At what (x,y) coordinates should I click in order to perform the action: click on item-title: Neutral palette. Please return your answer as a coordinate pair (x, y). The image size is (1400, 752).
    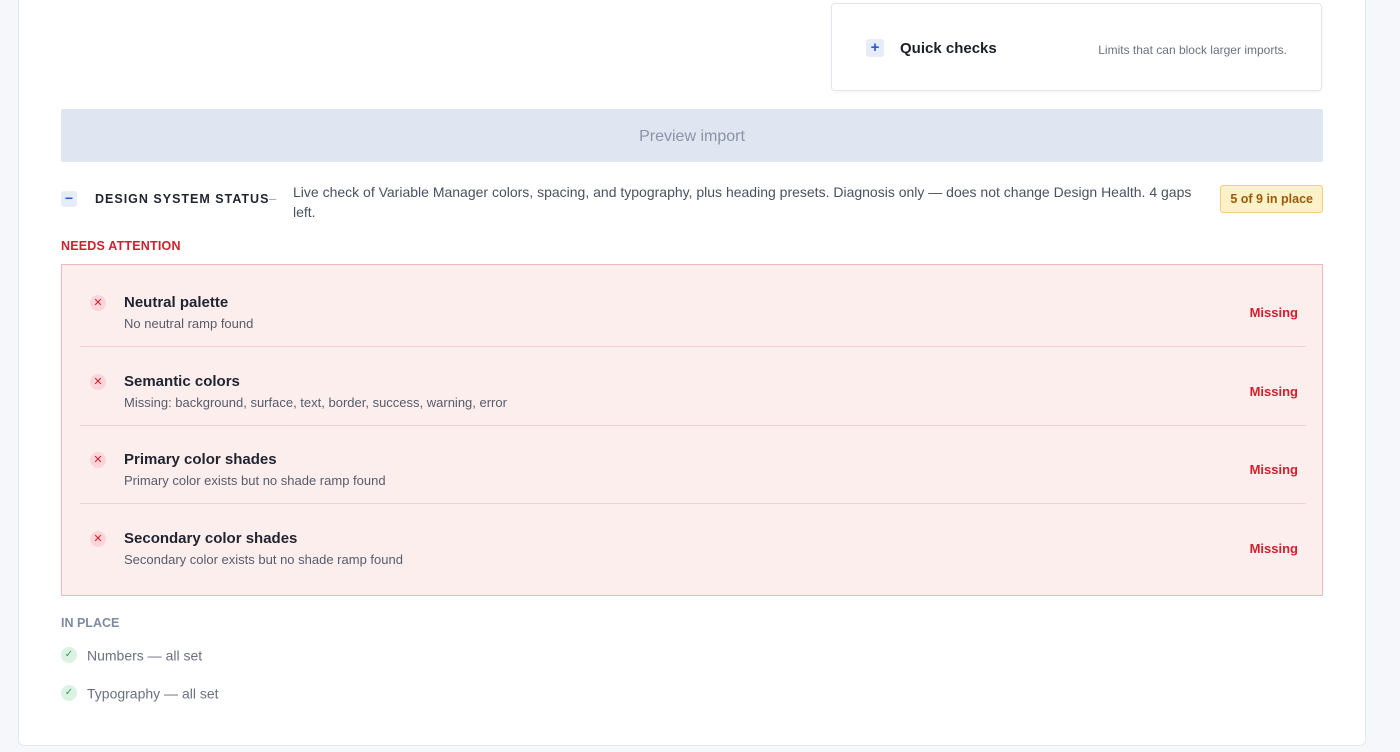
    Looking at the image, I should click on (176, 302).